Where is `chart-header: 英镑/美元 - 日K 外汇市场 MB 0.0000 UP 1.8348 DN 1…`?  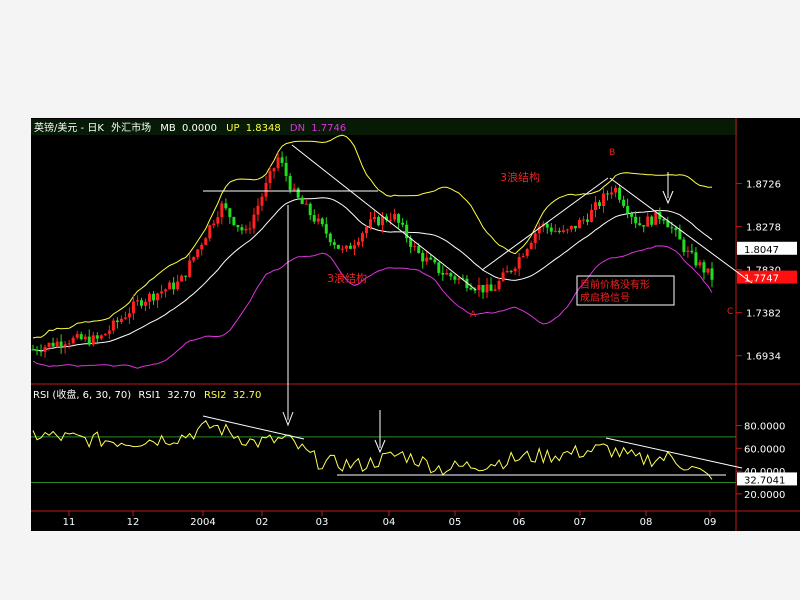 chart-header: 英镑/美元 - 日K 外汇市场 MB 0.0000 UP 1.8348 DN 1… is located at coordinates (190, 127).